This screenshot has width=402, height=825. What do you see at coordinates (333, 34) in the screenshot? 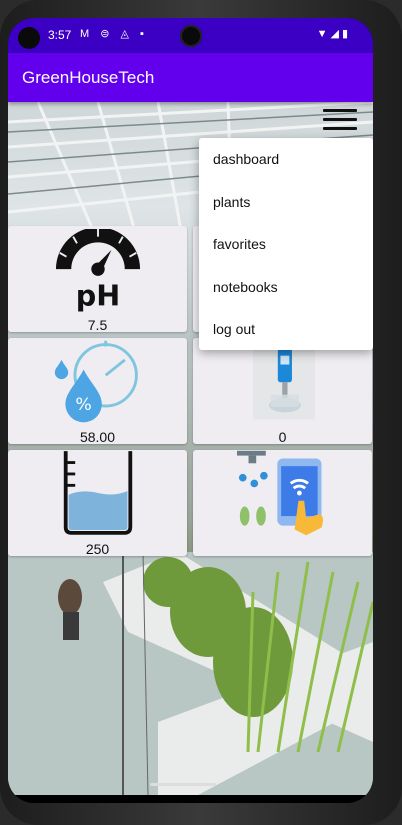
I see `system-status-icons: ▼◢▮` at bounding box center [333, 34].